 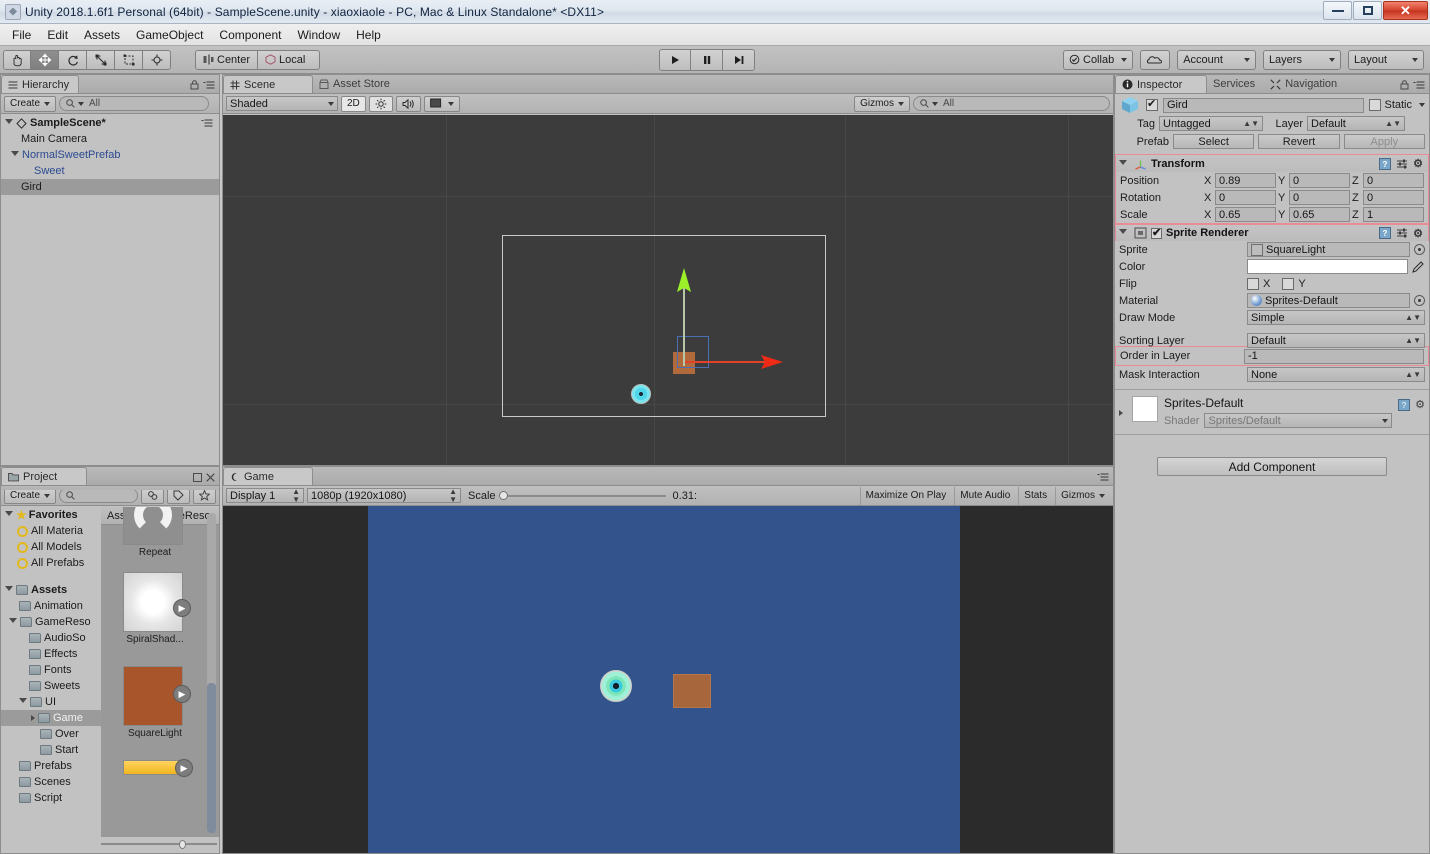 What do you see at coordinates (1319, 214) in the screenshot?
I see `scale-y-field: 0.65` at bounding box center [1319, 214].